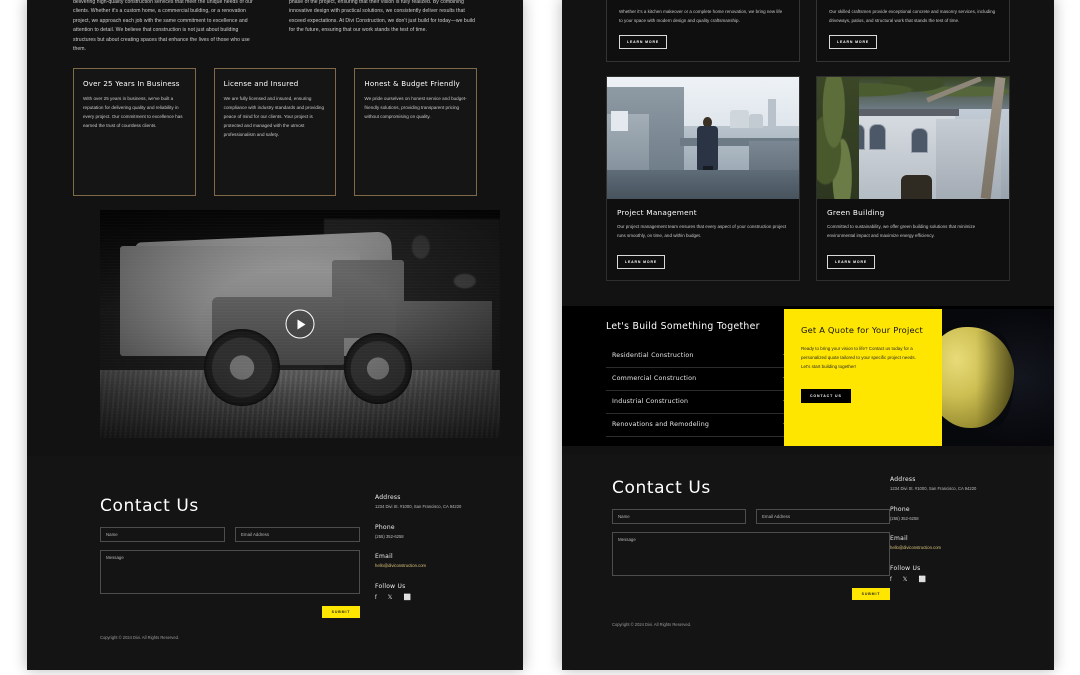  What do you see at coordinates (661, 488) in the screenshot?
I see `contact-heading: Contact Us` at bounding box center [661, 488].